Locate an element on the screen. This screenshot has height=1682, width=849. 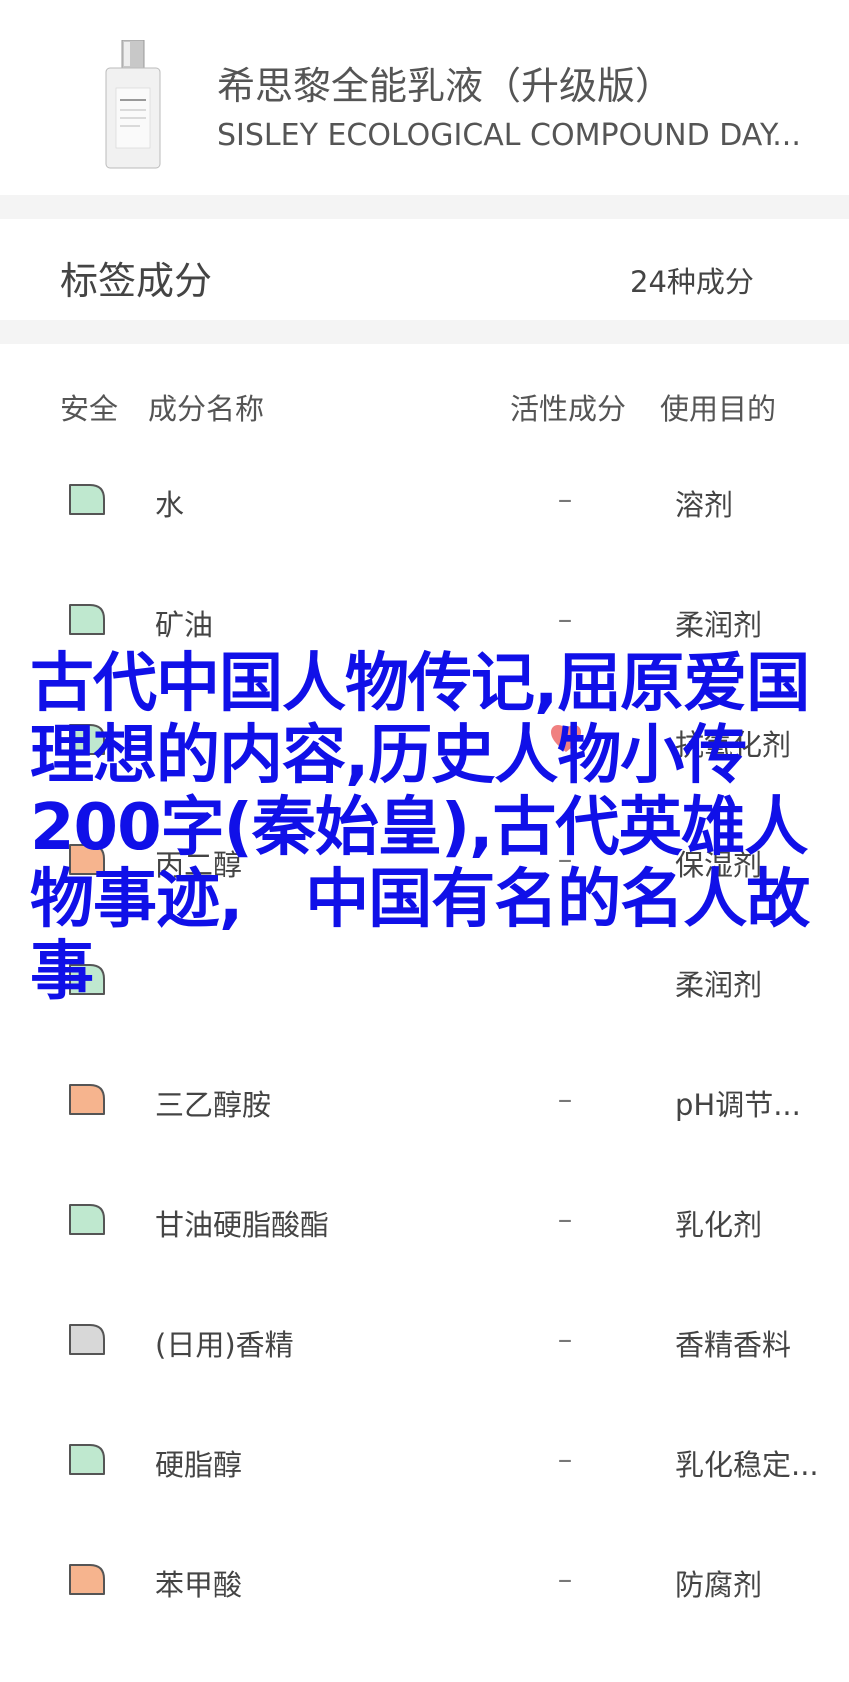
ingredient-name: 硬脂醇 is located at coordinates (199, 1465).